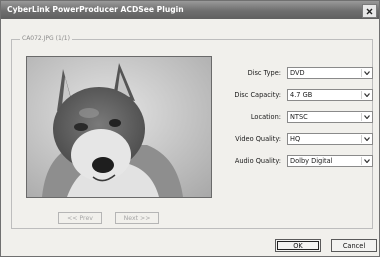  I want to click on file-name-label: CA072.JPG (1/1), so click(46, 38).